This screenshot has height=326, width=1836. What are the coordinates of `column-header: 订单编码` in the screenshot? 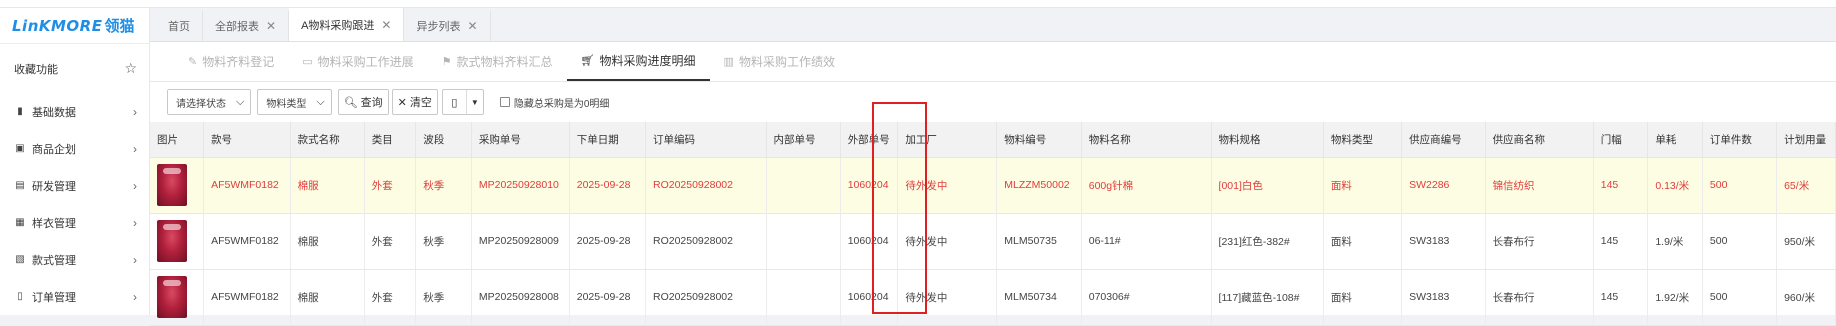 It's located at (706, 140).